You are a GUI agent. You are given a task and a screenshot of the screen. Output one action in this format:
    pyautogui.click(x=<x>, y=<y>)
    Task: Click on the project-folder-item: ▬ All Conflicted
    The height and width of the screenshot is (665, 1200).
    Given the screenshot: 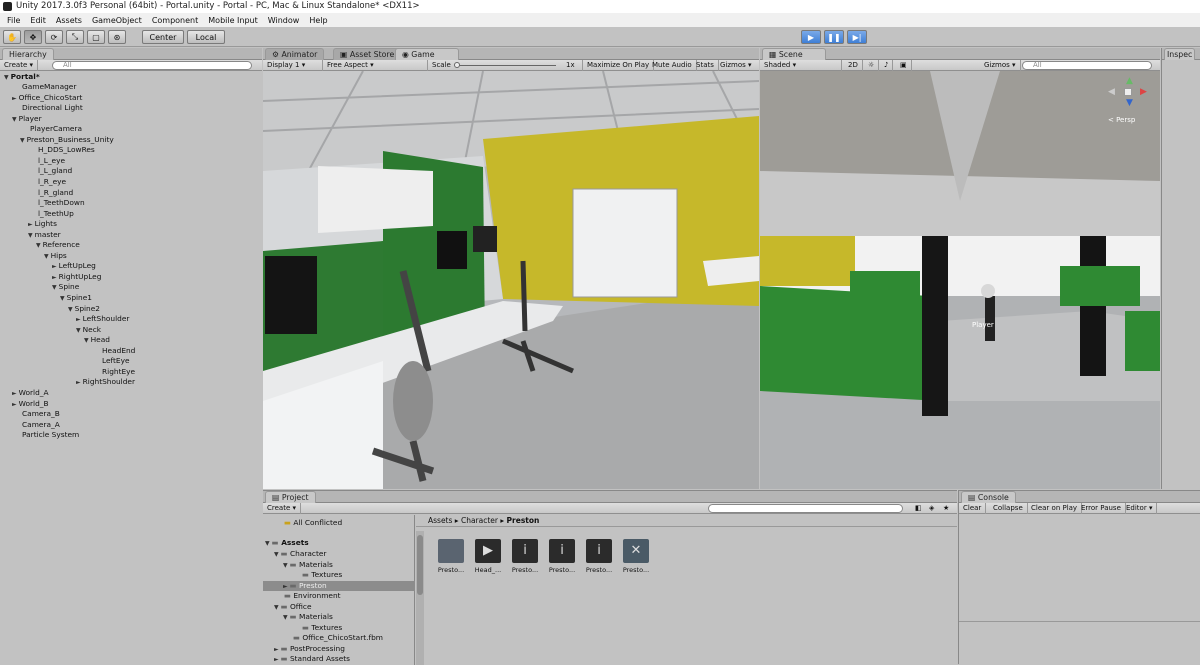 What is the action you would take?
    pyautogui.click(x=313, y=523)
    